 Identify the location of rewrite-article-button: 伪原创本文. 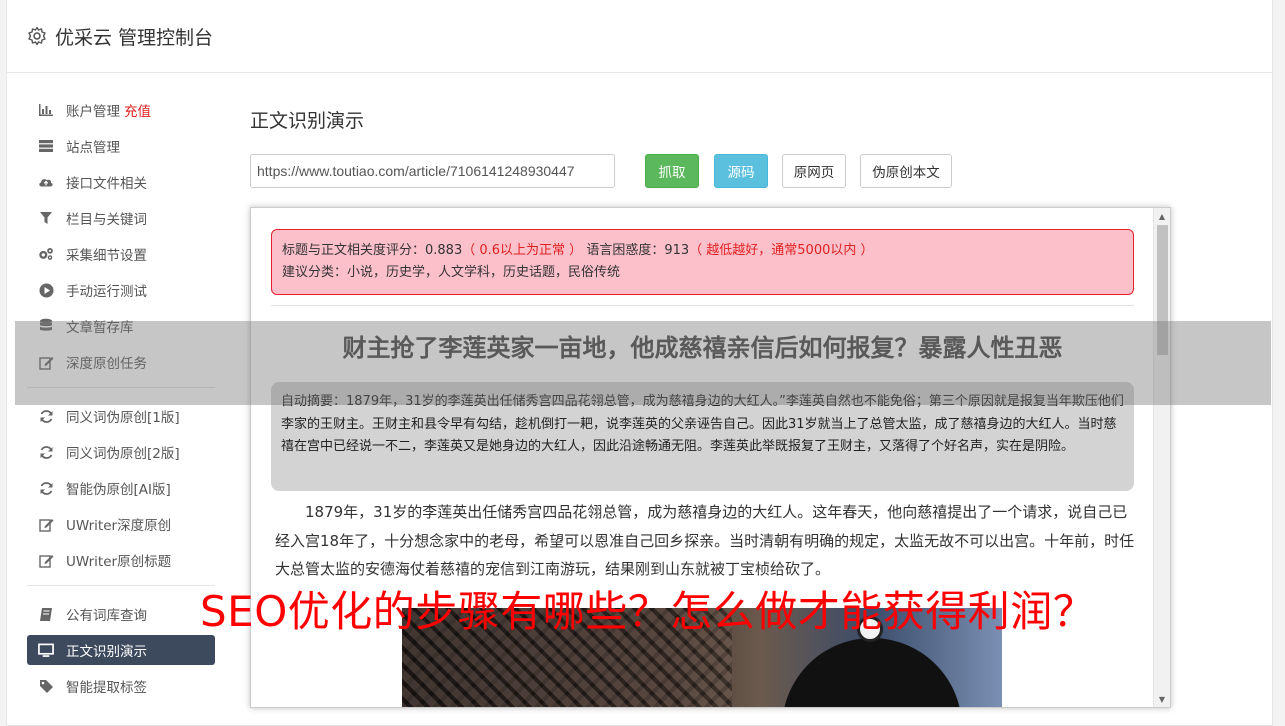
(906, 171).